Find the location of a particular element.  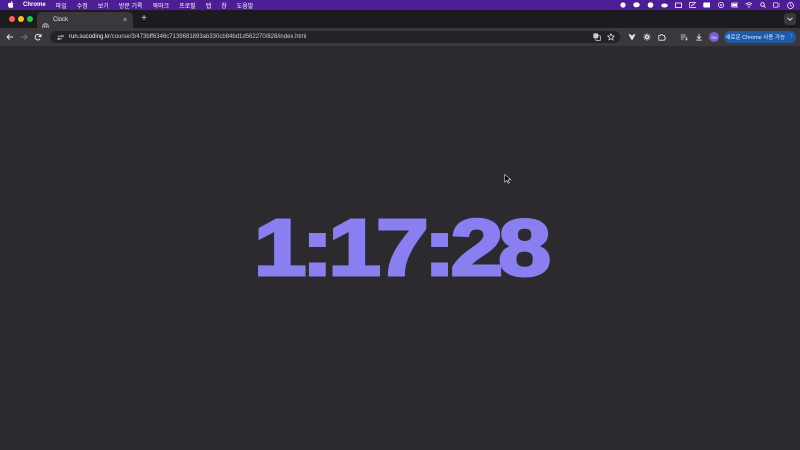

tab-clock: Clock × is located at coordinates (85, 21).